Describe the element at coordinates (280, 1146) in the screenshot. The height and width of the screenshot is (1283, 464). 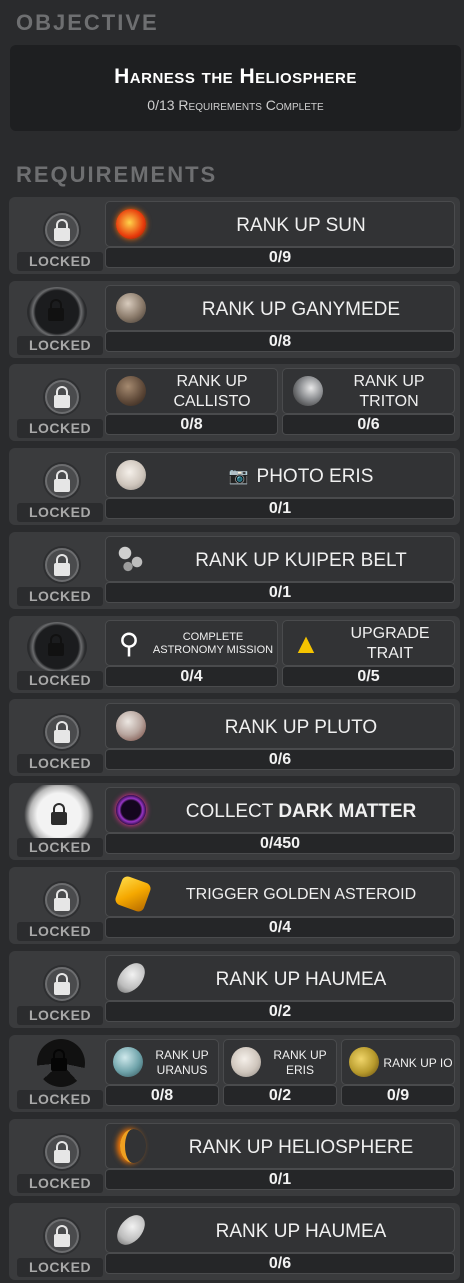
I see `task-card: RANK UP HELIOSPHERE` at that location.